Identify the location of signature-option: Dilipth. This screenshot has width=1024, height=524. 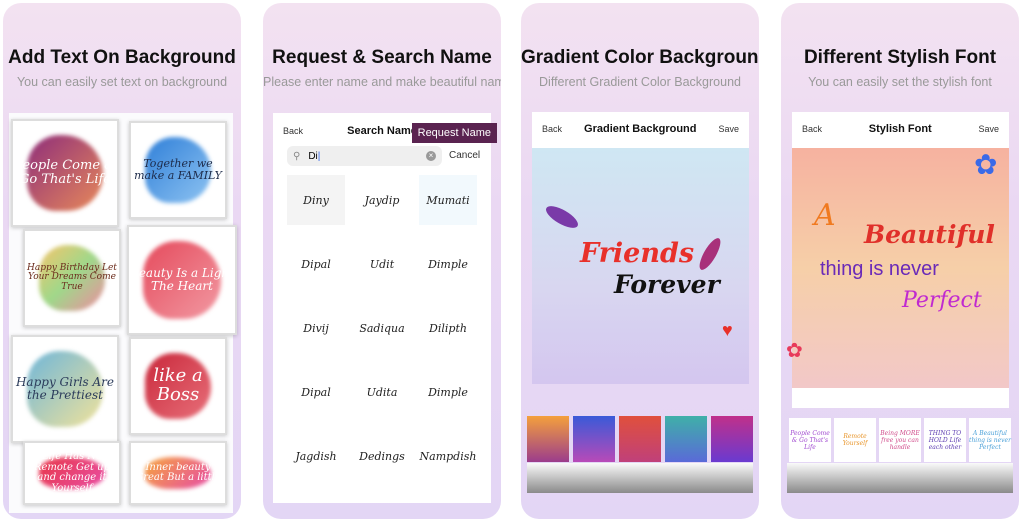
(448, 328).